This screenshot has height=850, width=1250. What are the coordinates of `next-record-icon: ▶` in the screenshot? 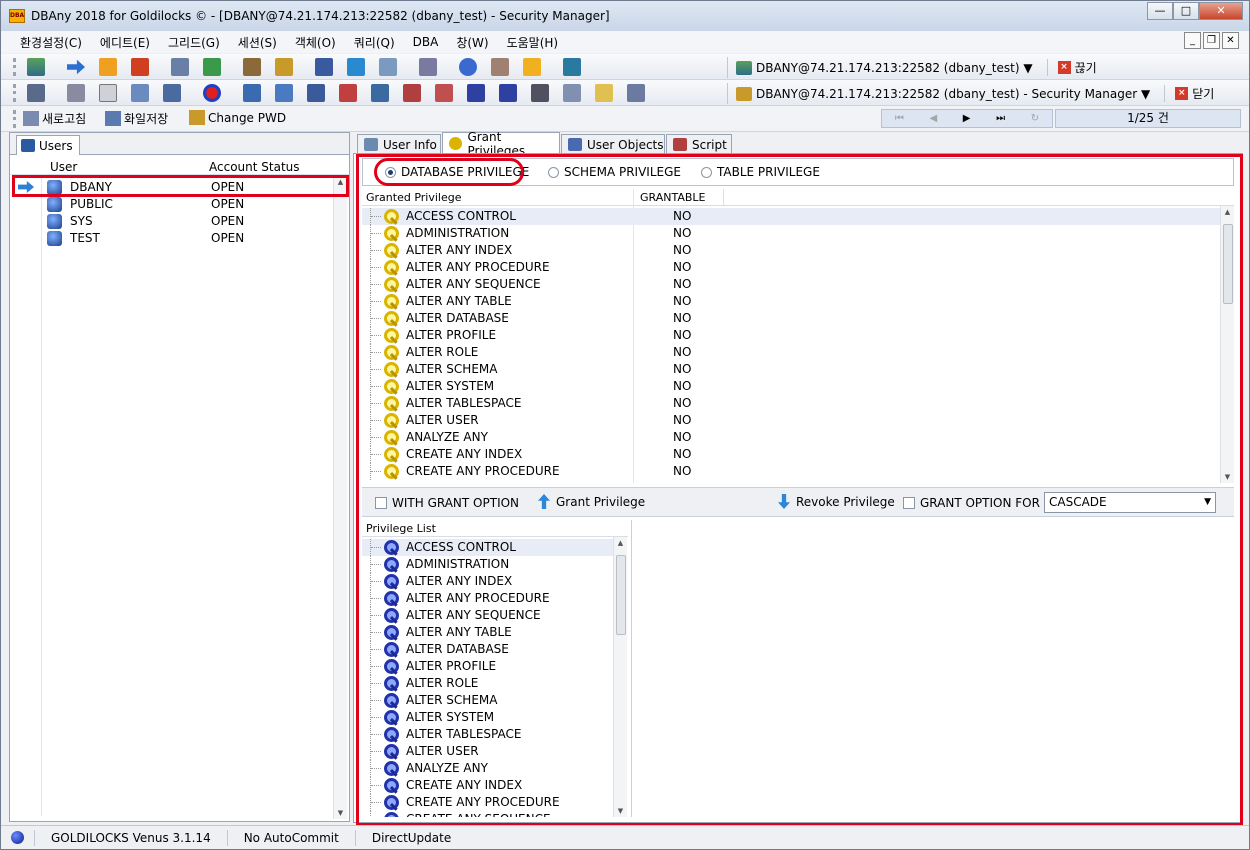 It's located at (967, 118).